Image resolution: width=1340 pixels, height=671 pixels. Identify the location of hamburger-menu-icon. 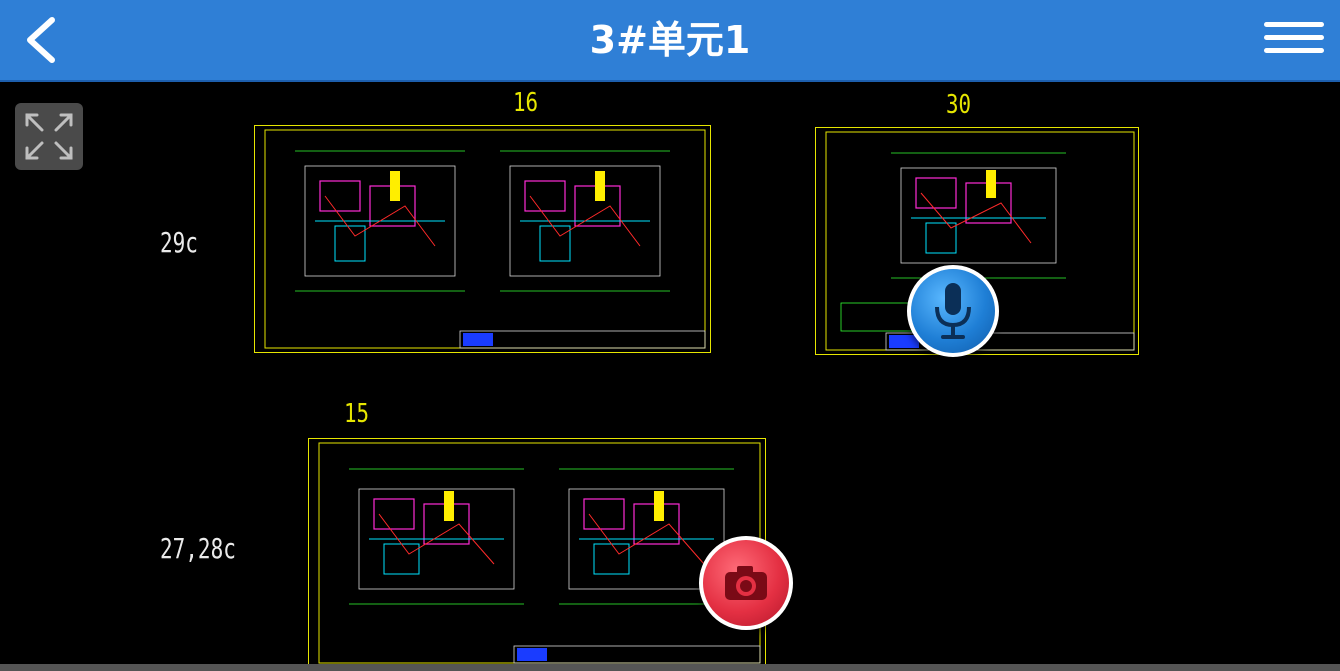
(1294, 24).